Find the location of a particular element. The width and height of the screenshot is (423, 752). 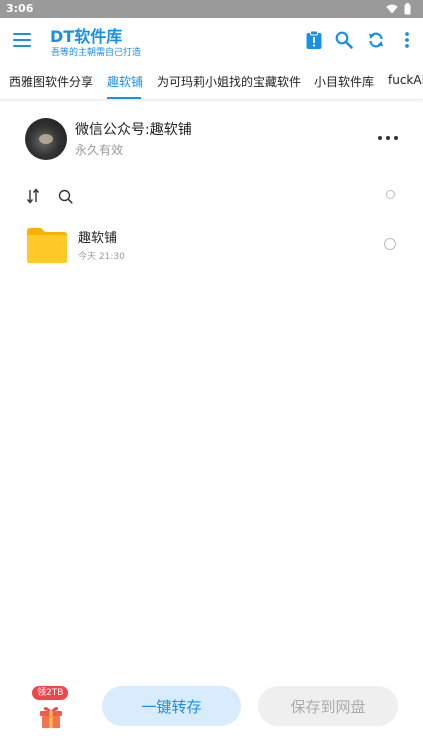

search-icon is located at coordinates (344, 40).